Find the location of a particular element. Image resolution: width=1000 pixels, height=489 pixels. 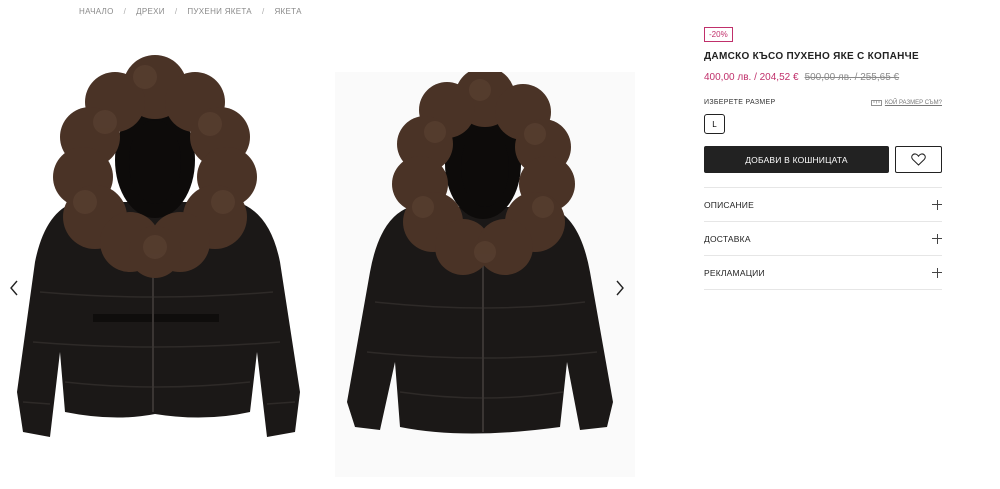

product-title: ДАМСКО КЪСО ПУХЕНО ЯКЕ С КОПАНЧЕ is located at coordinates (811, 56).